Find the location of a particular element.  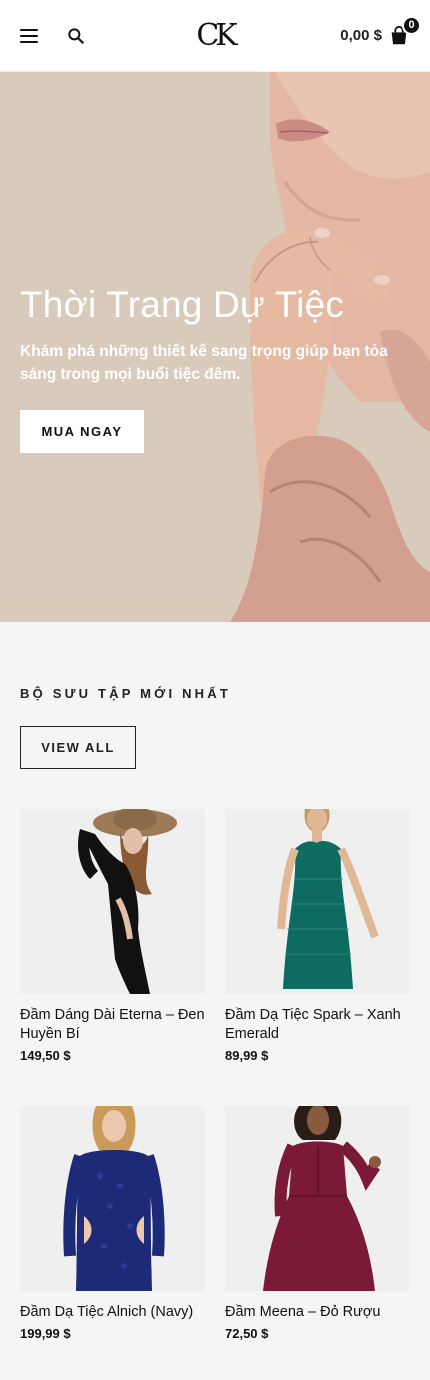

product-card: Đầm Dạ Tiệc Spark – Xanh Emerald 89,99 $ is located at coordinates (317, 936).